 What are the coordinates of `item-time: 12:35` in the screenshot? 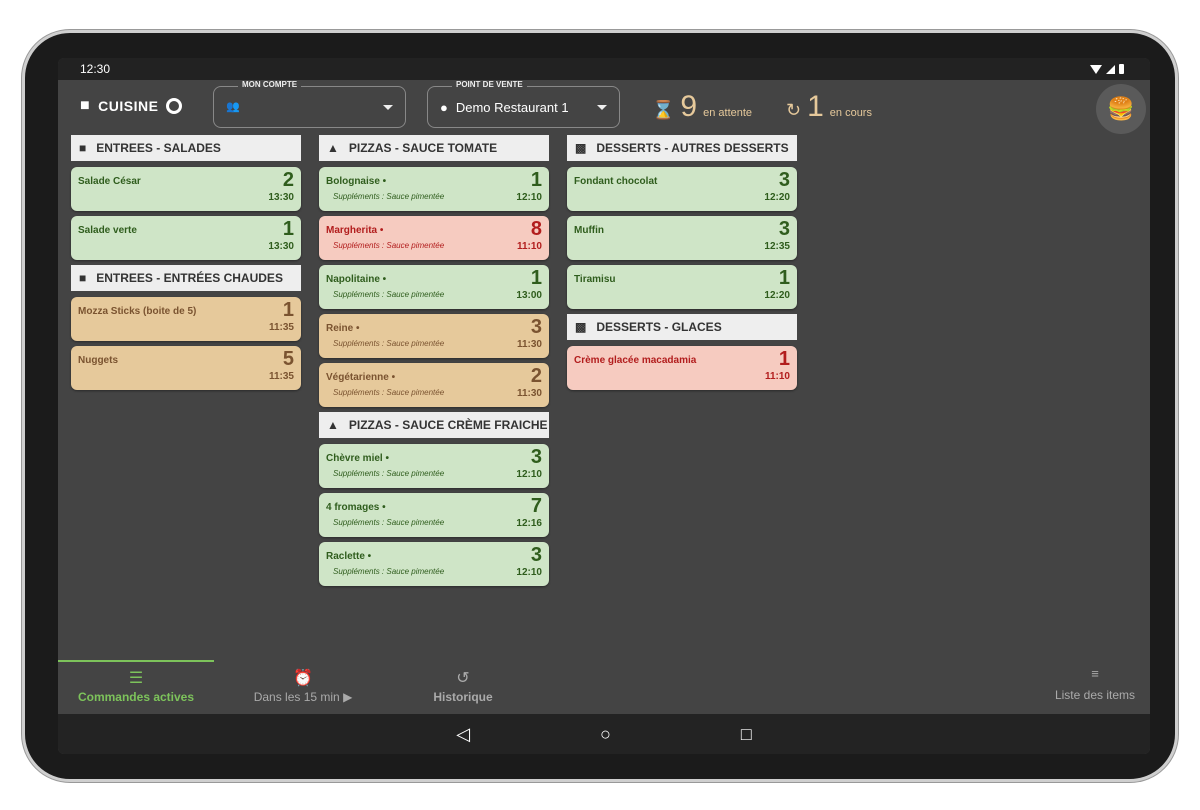 It's located at (777, 246).